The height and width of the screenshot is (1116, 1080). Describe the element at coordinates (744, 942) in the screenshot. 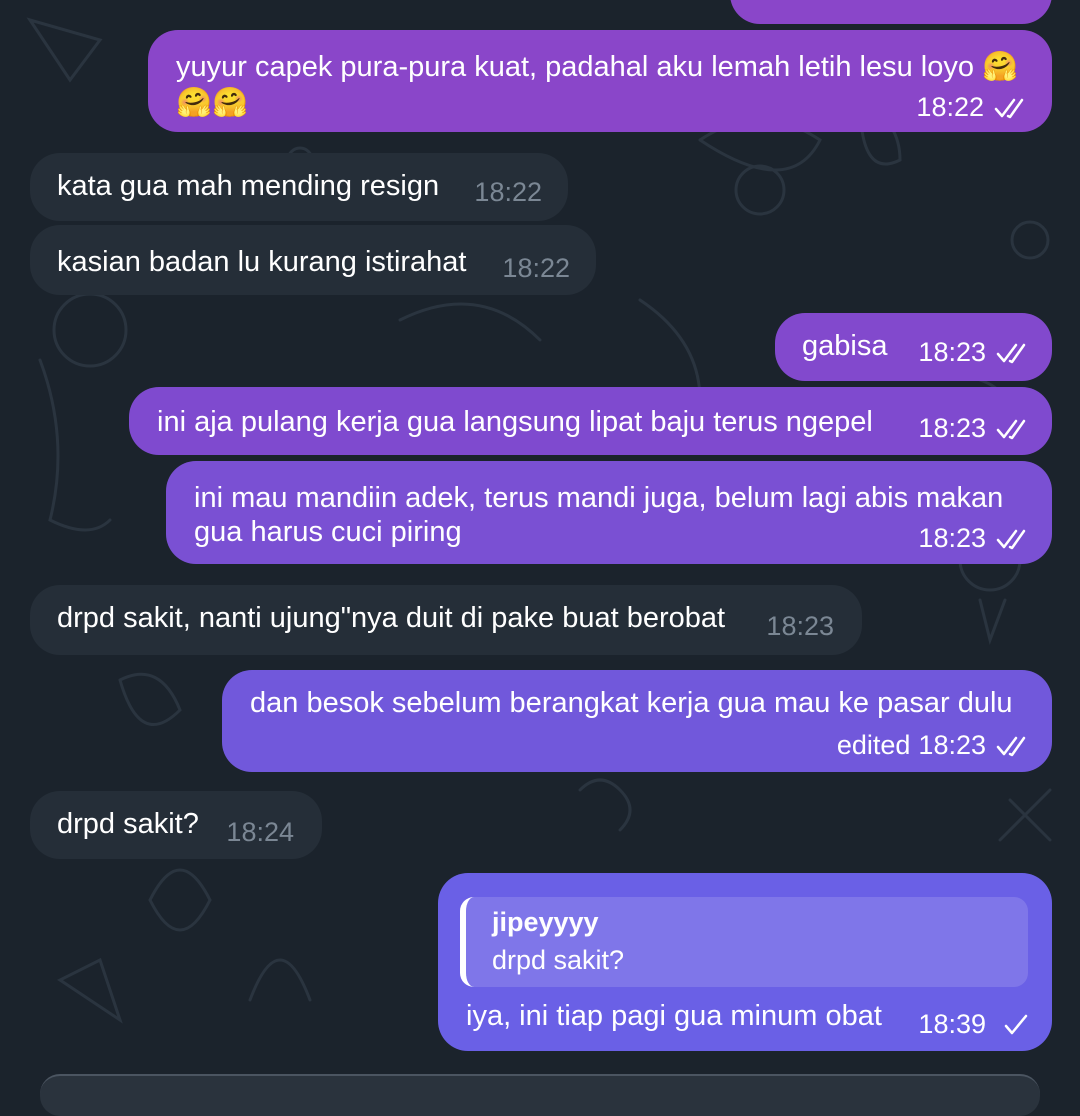

I see `reply-quote: jipeyyyy drpd sakit?` at that location.